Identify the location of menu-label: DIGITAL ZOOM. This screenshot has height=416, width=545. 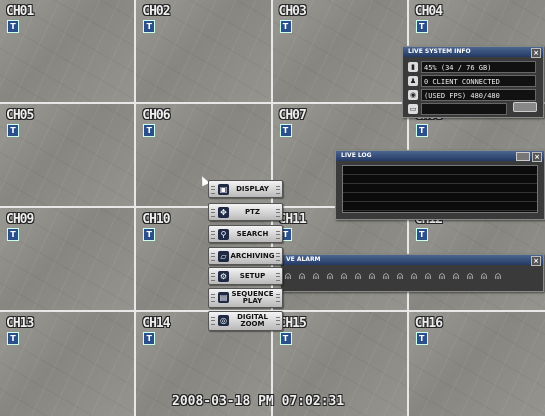
(252, 320).